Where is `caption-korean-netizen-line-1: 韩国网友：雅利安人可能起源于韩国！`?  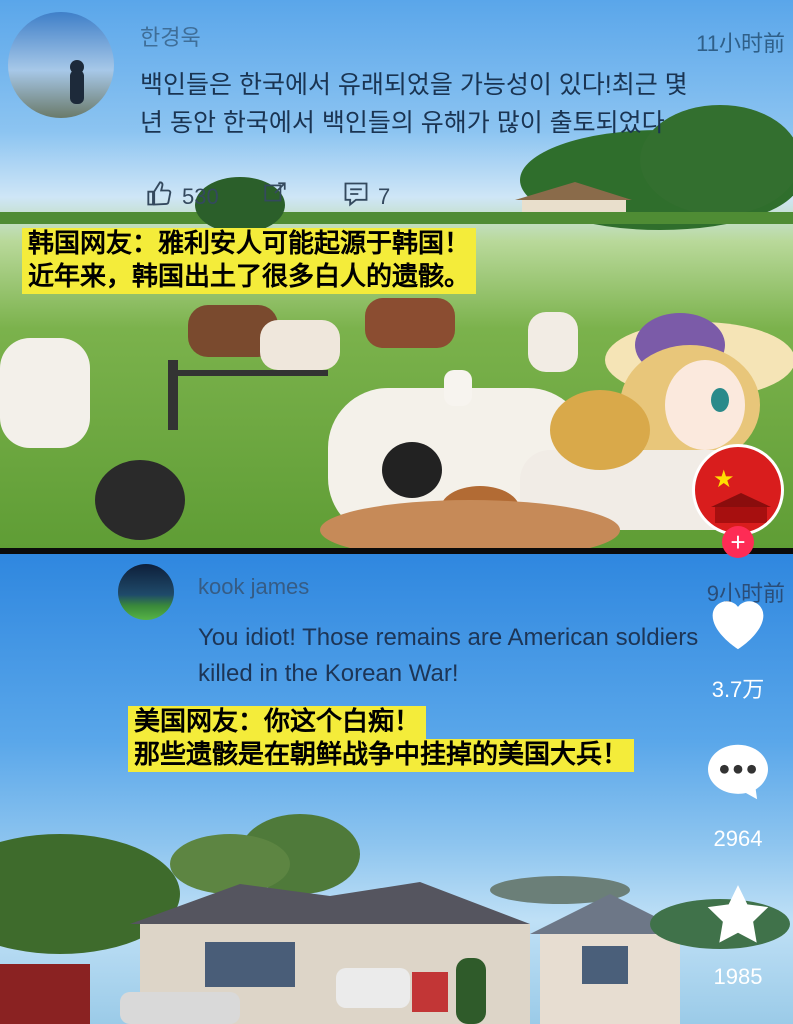
caption-korean-netizen-line-1: 韩国网友：雅利安人可能起源于韩国！ is located at coordinates (249, 244).